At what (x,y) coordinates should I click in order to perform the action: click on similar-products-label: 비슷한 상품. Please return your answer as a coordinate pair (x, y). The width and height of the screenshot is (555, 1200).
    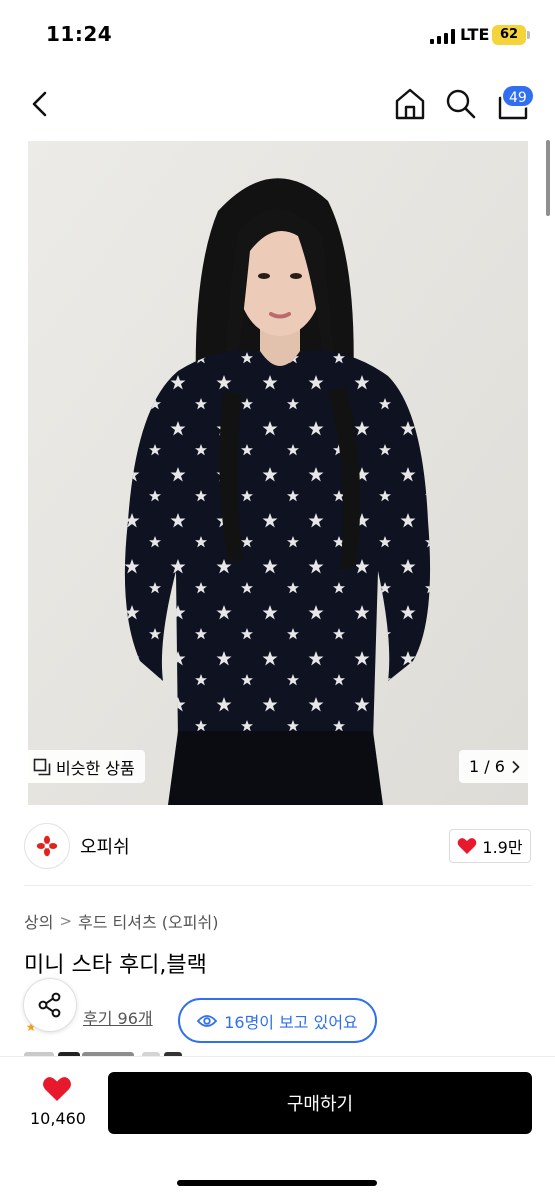
    Looking at the image, I should click on (95, 768).